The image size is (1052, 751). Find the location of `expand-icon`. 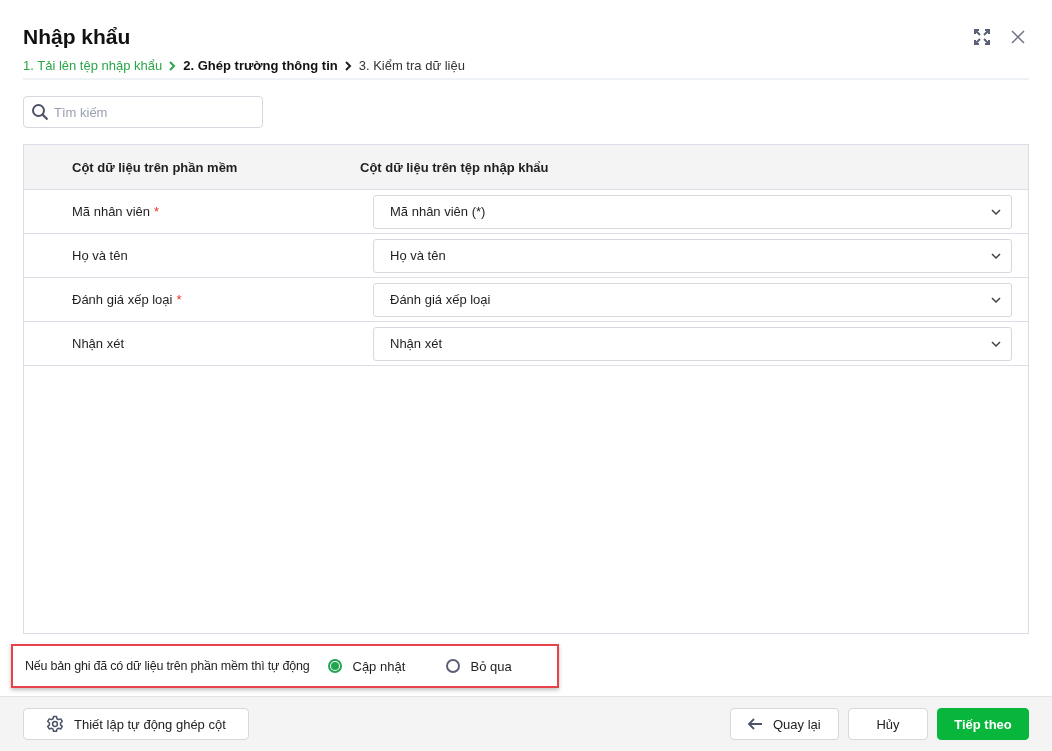

expand-icon is located at coordinates (982, 37).